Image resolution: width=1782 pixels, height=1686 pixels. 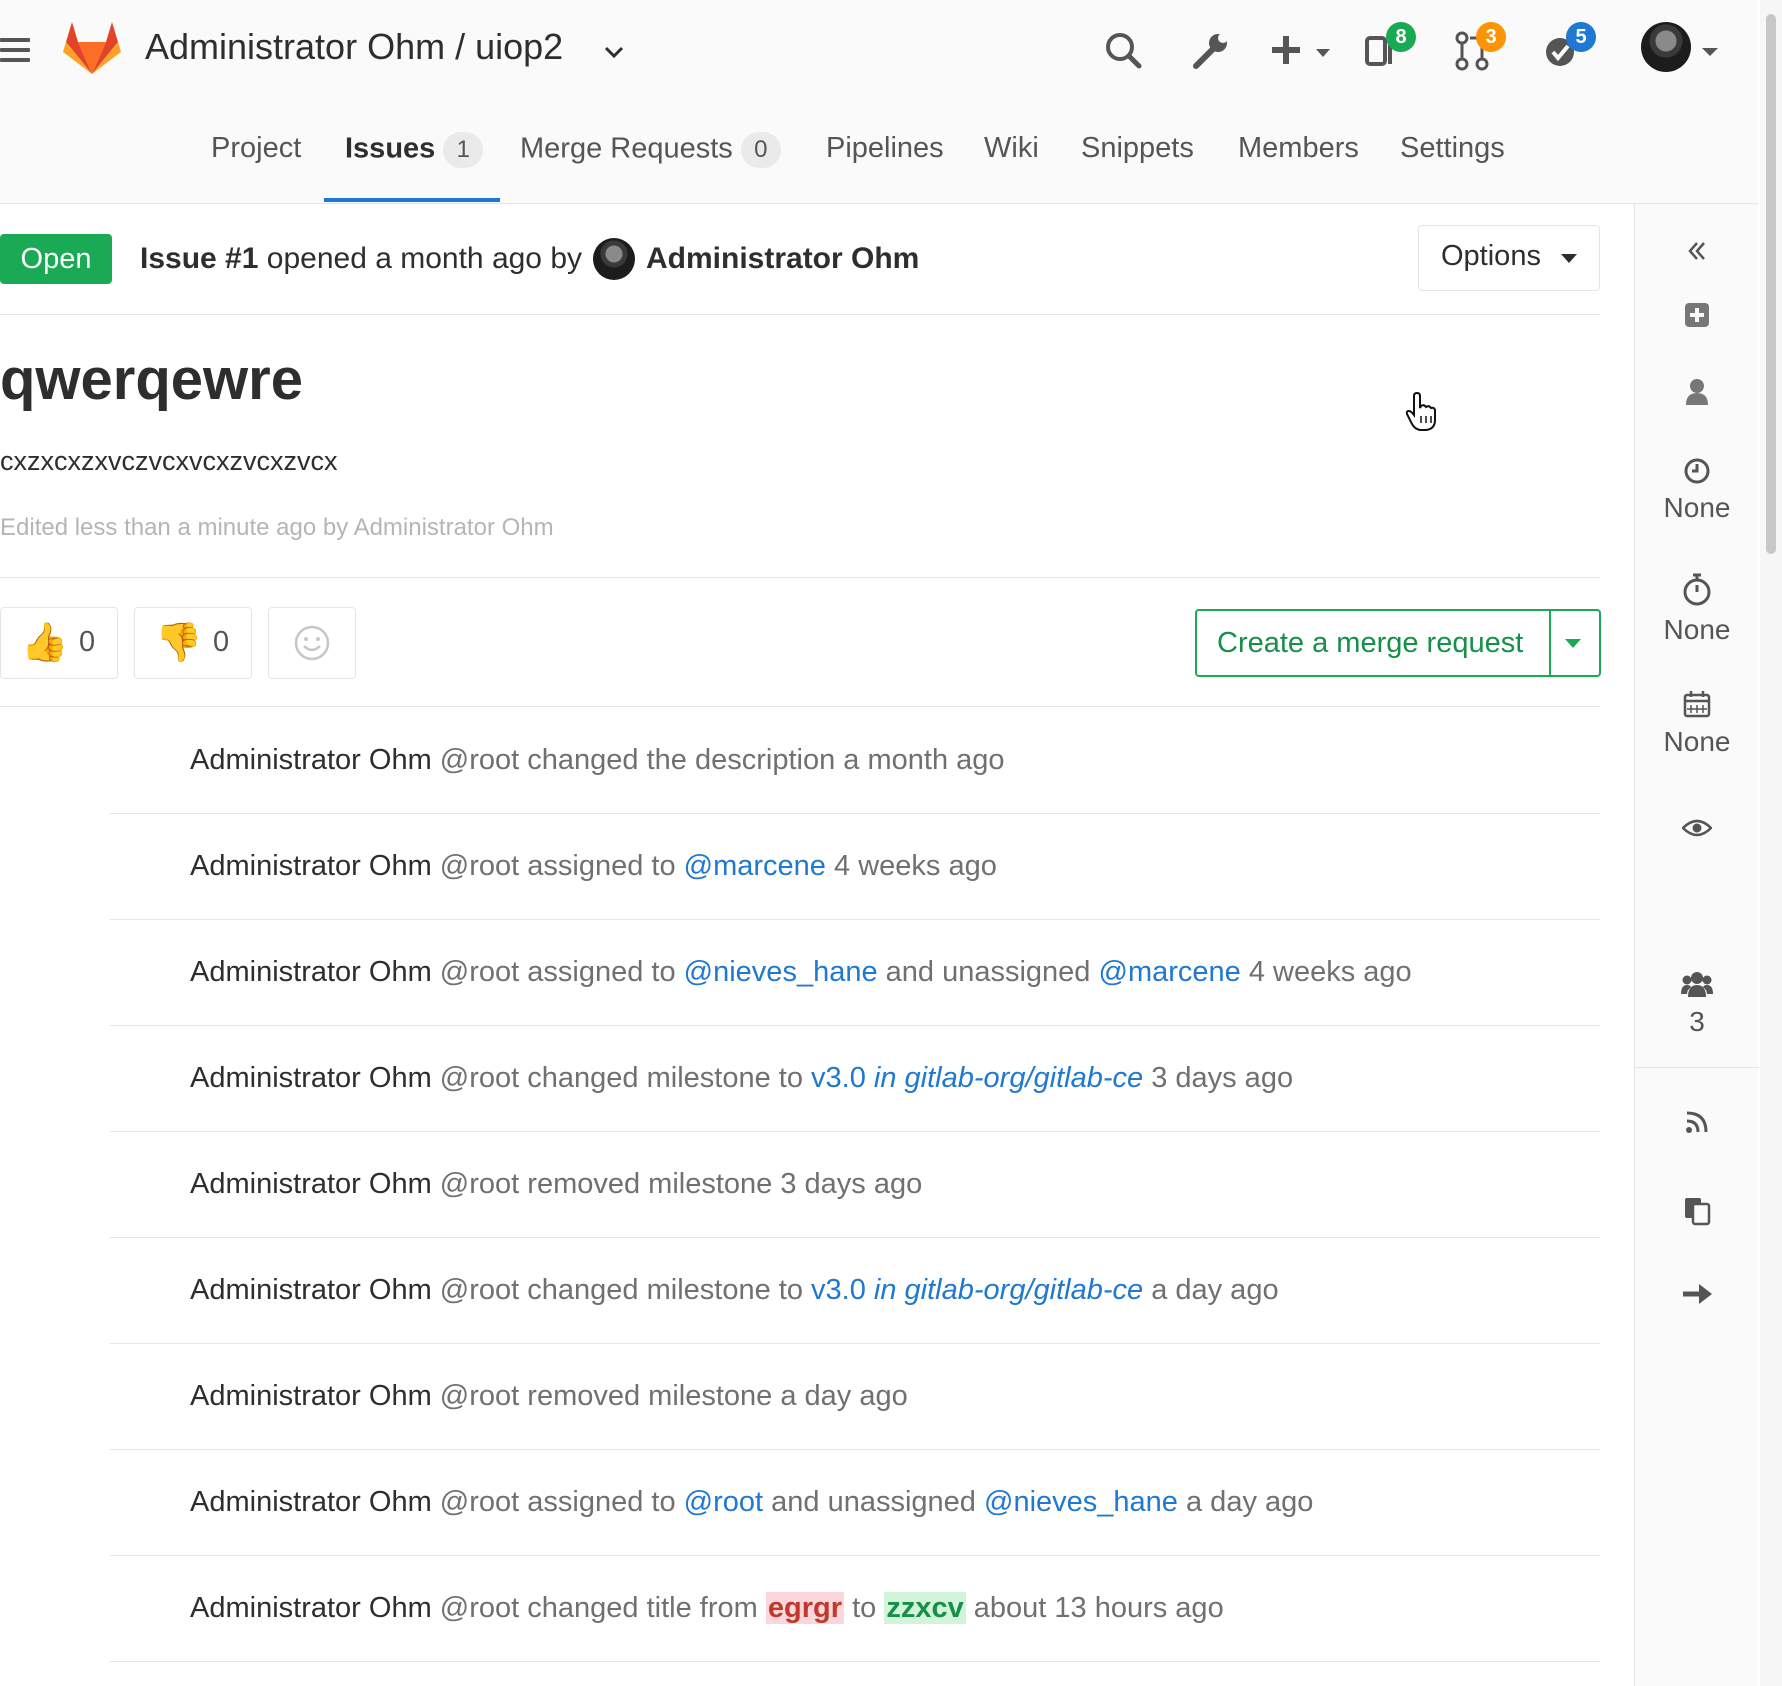 What do you see at coordinates (1398, 643) in the screenshot?
I see `create-merge-request-button: Create a merge request` at bounding box center [1398, 643].